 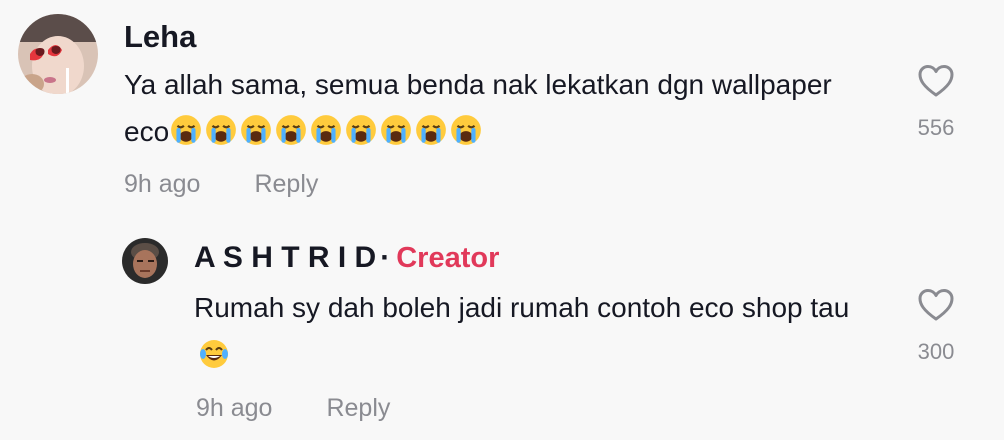 What do you see at coordinates (936, 127) in the screenshot?
I see `like-count: 556` at bounding box center [936, 127].